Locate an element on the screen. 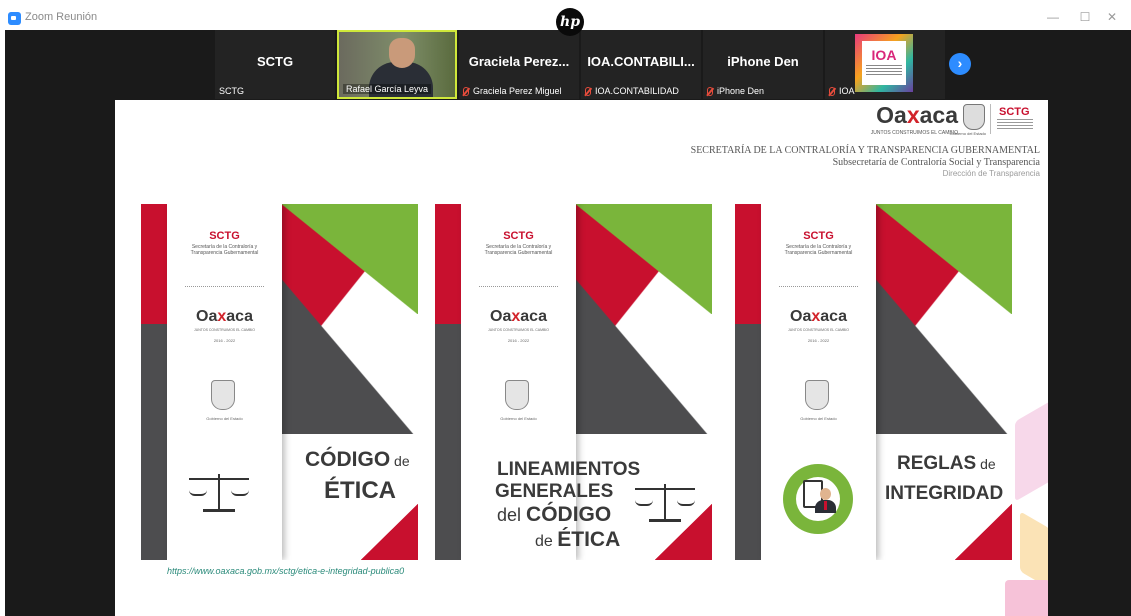 The height and width of the screenshot is (616, 1131). oaxaca-logo: Oaxaca is located at coordinates (917, 115).